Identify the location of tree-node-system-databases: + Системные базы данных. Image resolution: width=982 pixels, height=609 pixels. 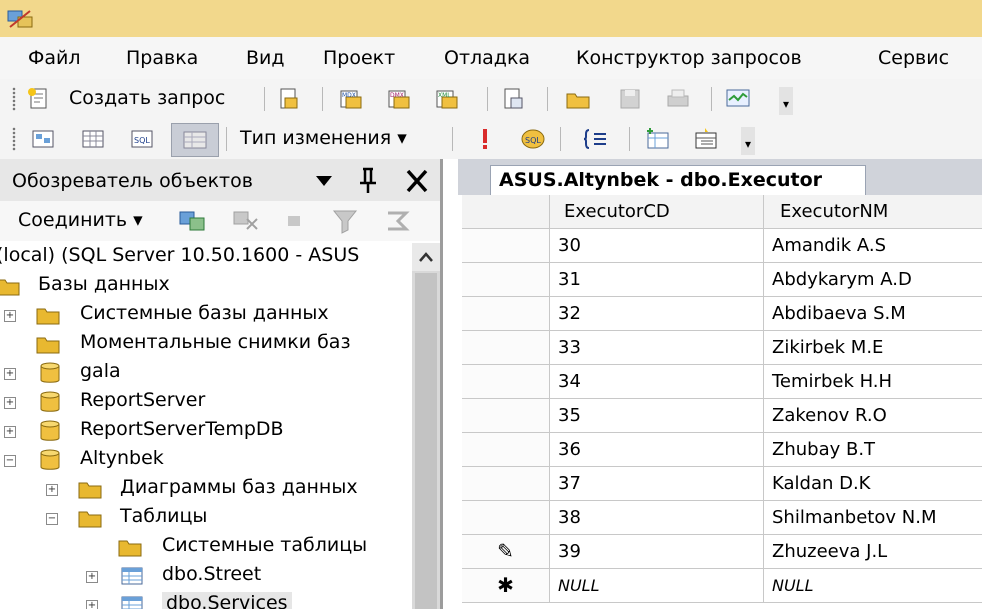
(206, 315).